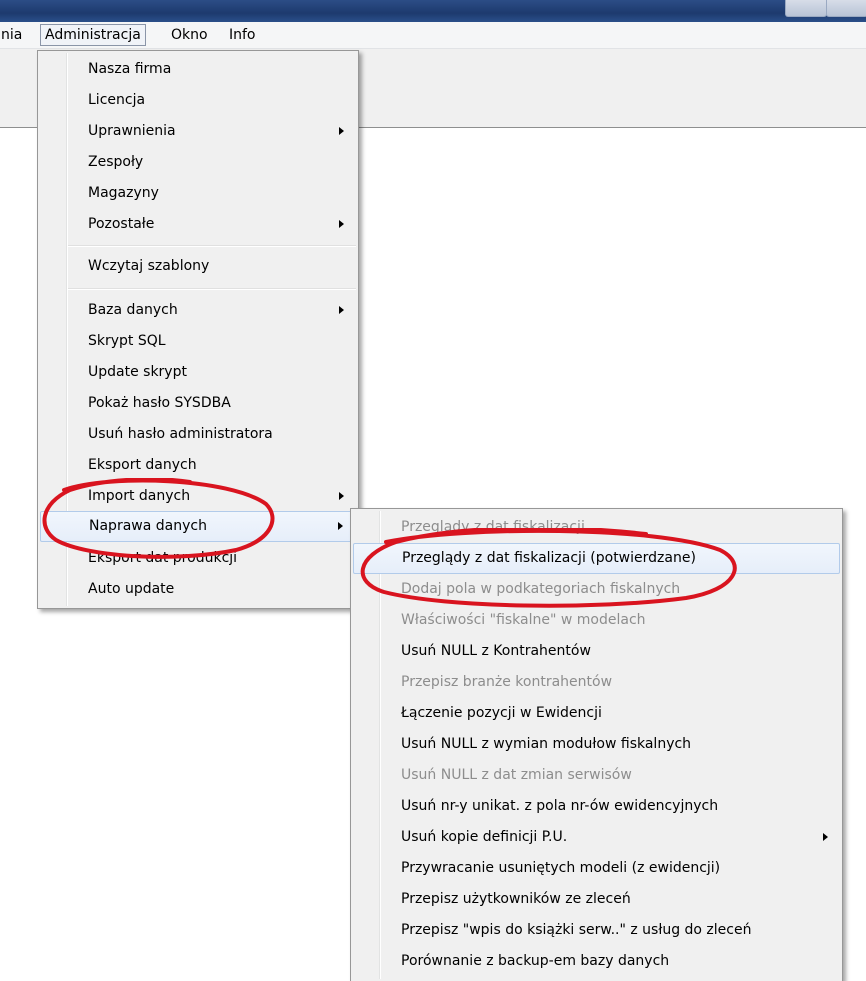  Describe the element at coordinates (242, 35) in the screenshot. I see `menubar-item-info: Info` at that location.